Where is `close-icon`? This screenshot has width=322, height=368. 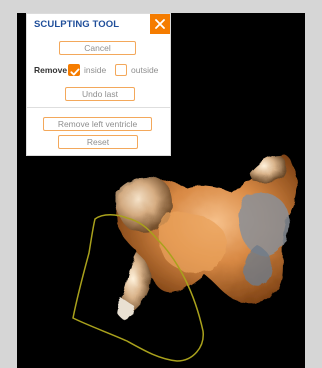 close-icon is located at coordinates (160, 24).